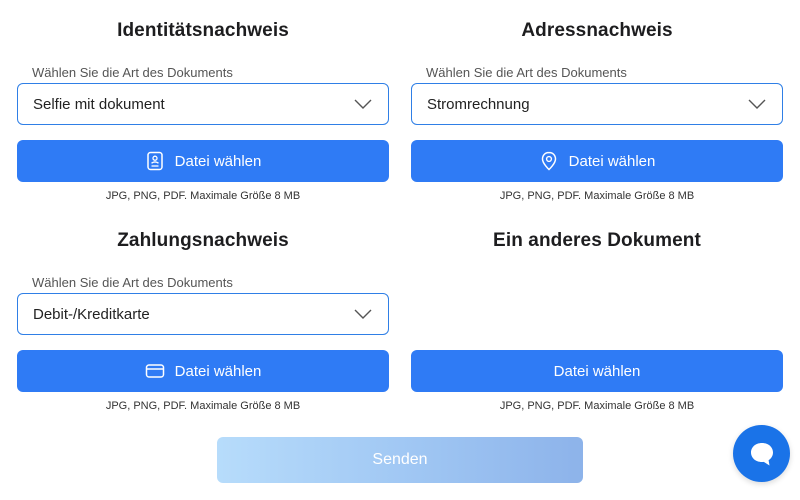  I want to click on section-title: Zahlungsnachweis, so click(203, 240).